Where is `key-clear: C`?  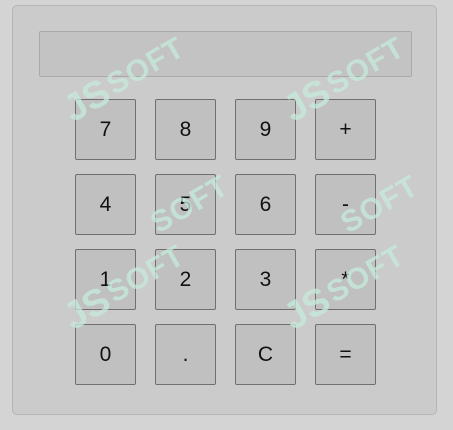
key-clear: C is located at coordinates (265, 354).